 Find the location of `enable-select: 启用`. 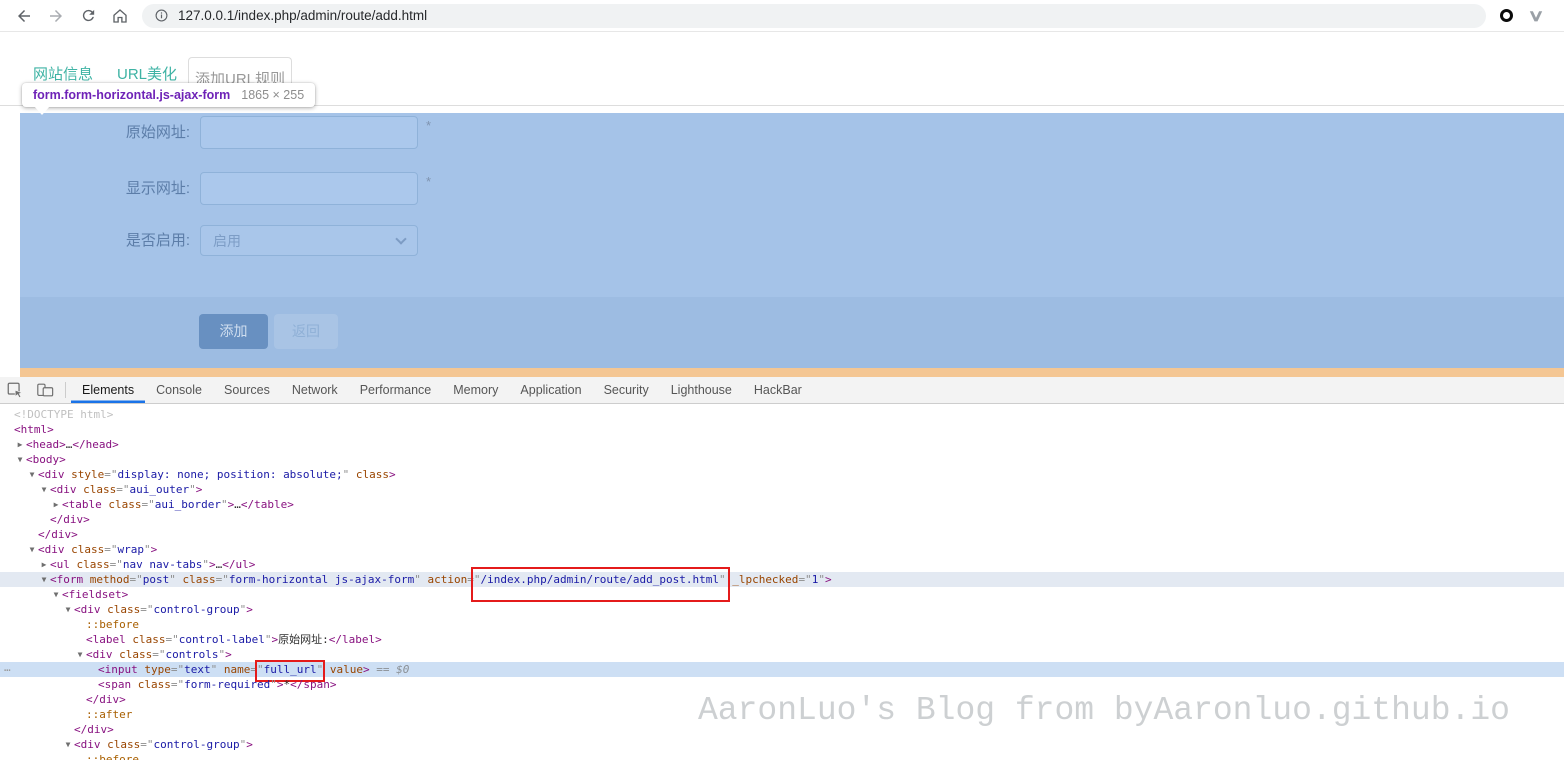

enable-select: 启用 is located at coordinates (309, 240).